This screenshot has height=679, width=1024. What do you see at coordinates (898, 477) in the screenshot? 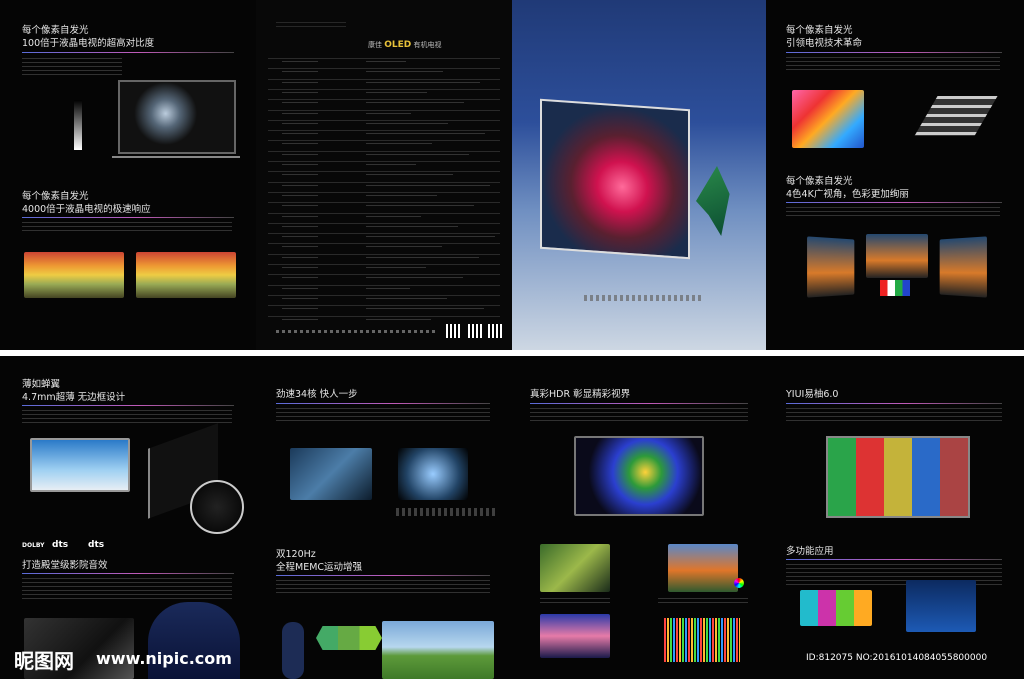
I see `os-ui-tv` at bounding box center [898, 477].